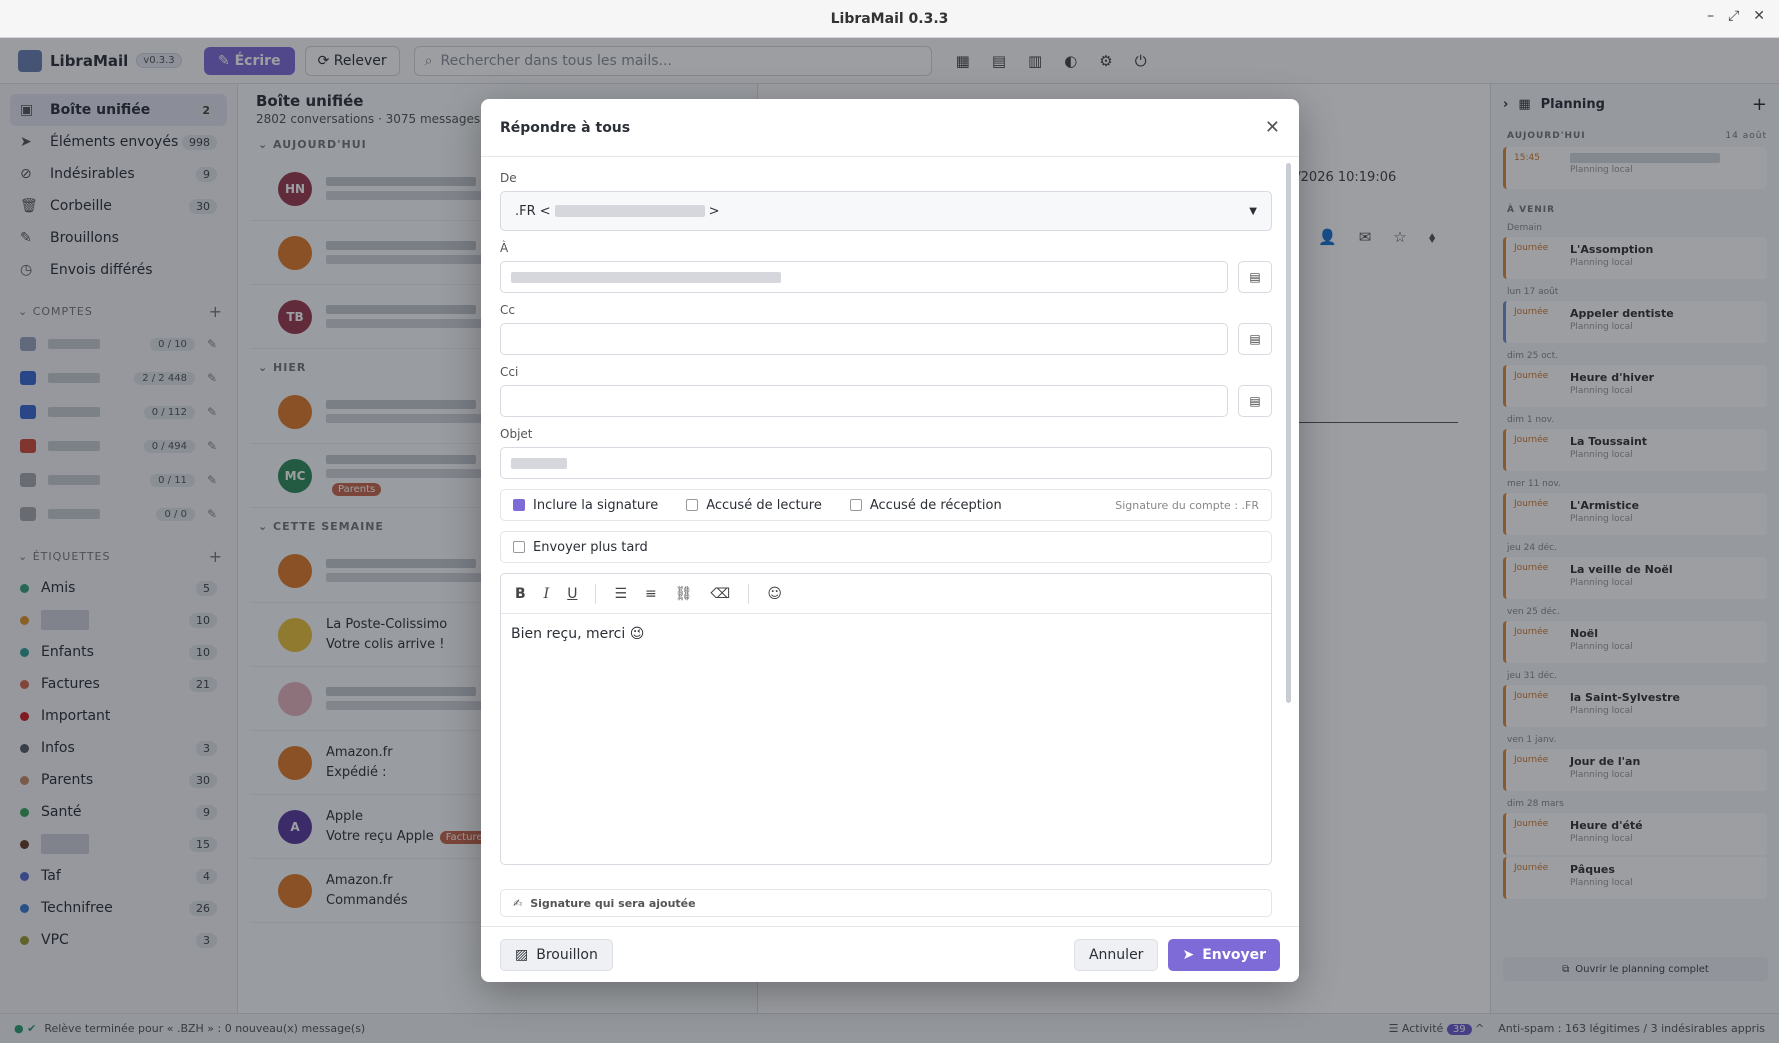 The image size is (1779, 1043). What do you see at coordinates (774, 594) in the screenshot?
I see `emoji-icon: ☺` at bounding box center [774, 594].